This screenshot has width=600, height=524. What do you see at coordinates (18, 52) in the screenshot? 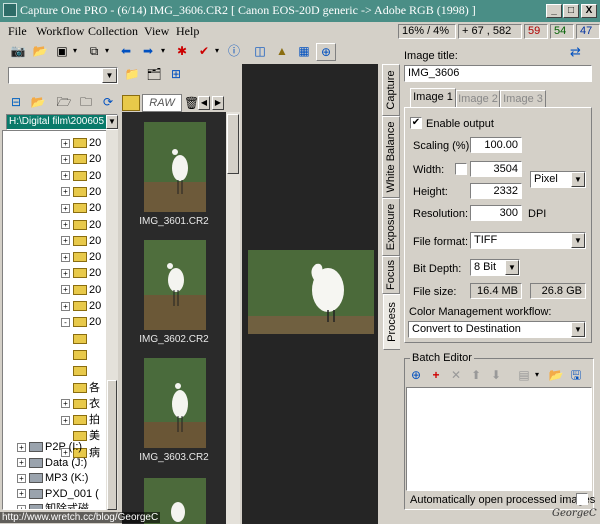
I see `camera-icon: 📷` at bounding box center [18, 52].